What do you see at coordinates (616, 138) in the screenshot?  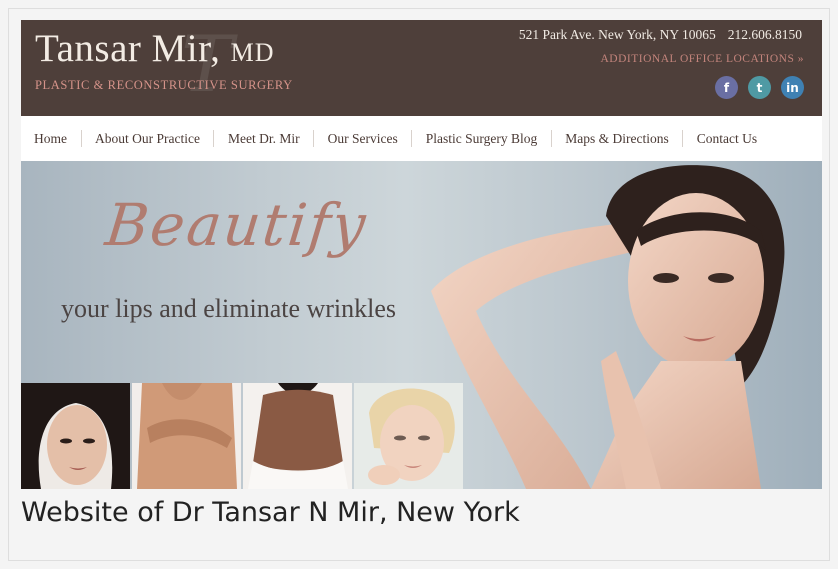 I see `nav-maps-directions: Maps & Directions` at bounding box center [616, 138].